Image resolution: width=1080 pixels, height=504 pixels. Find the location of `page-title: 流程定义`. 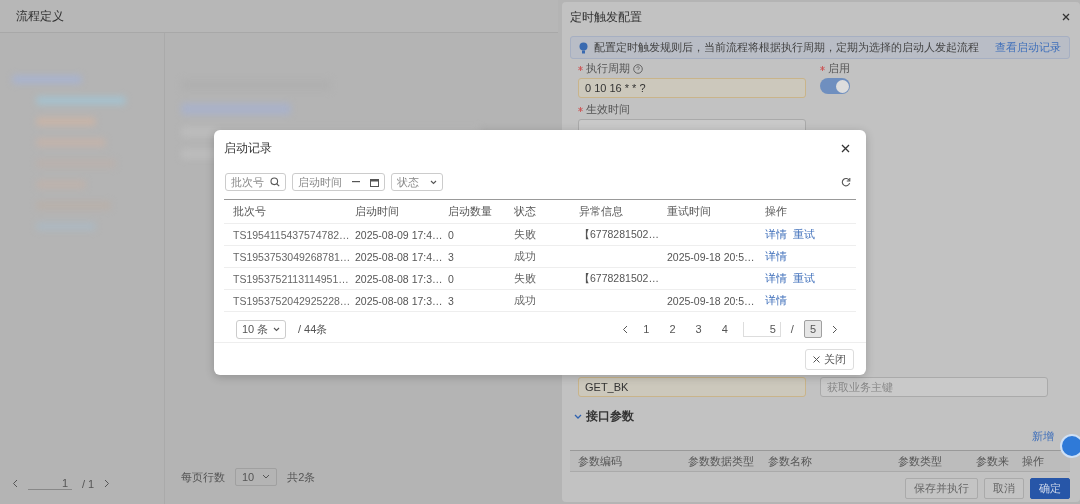

page-title: 流程定义 is located at coordinates (40, 16).